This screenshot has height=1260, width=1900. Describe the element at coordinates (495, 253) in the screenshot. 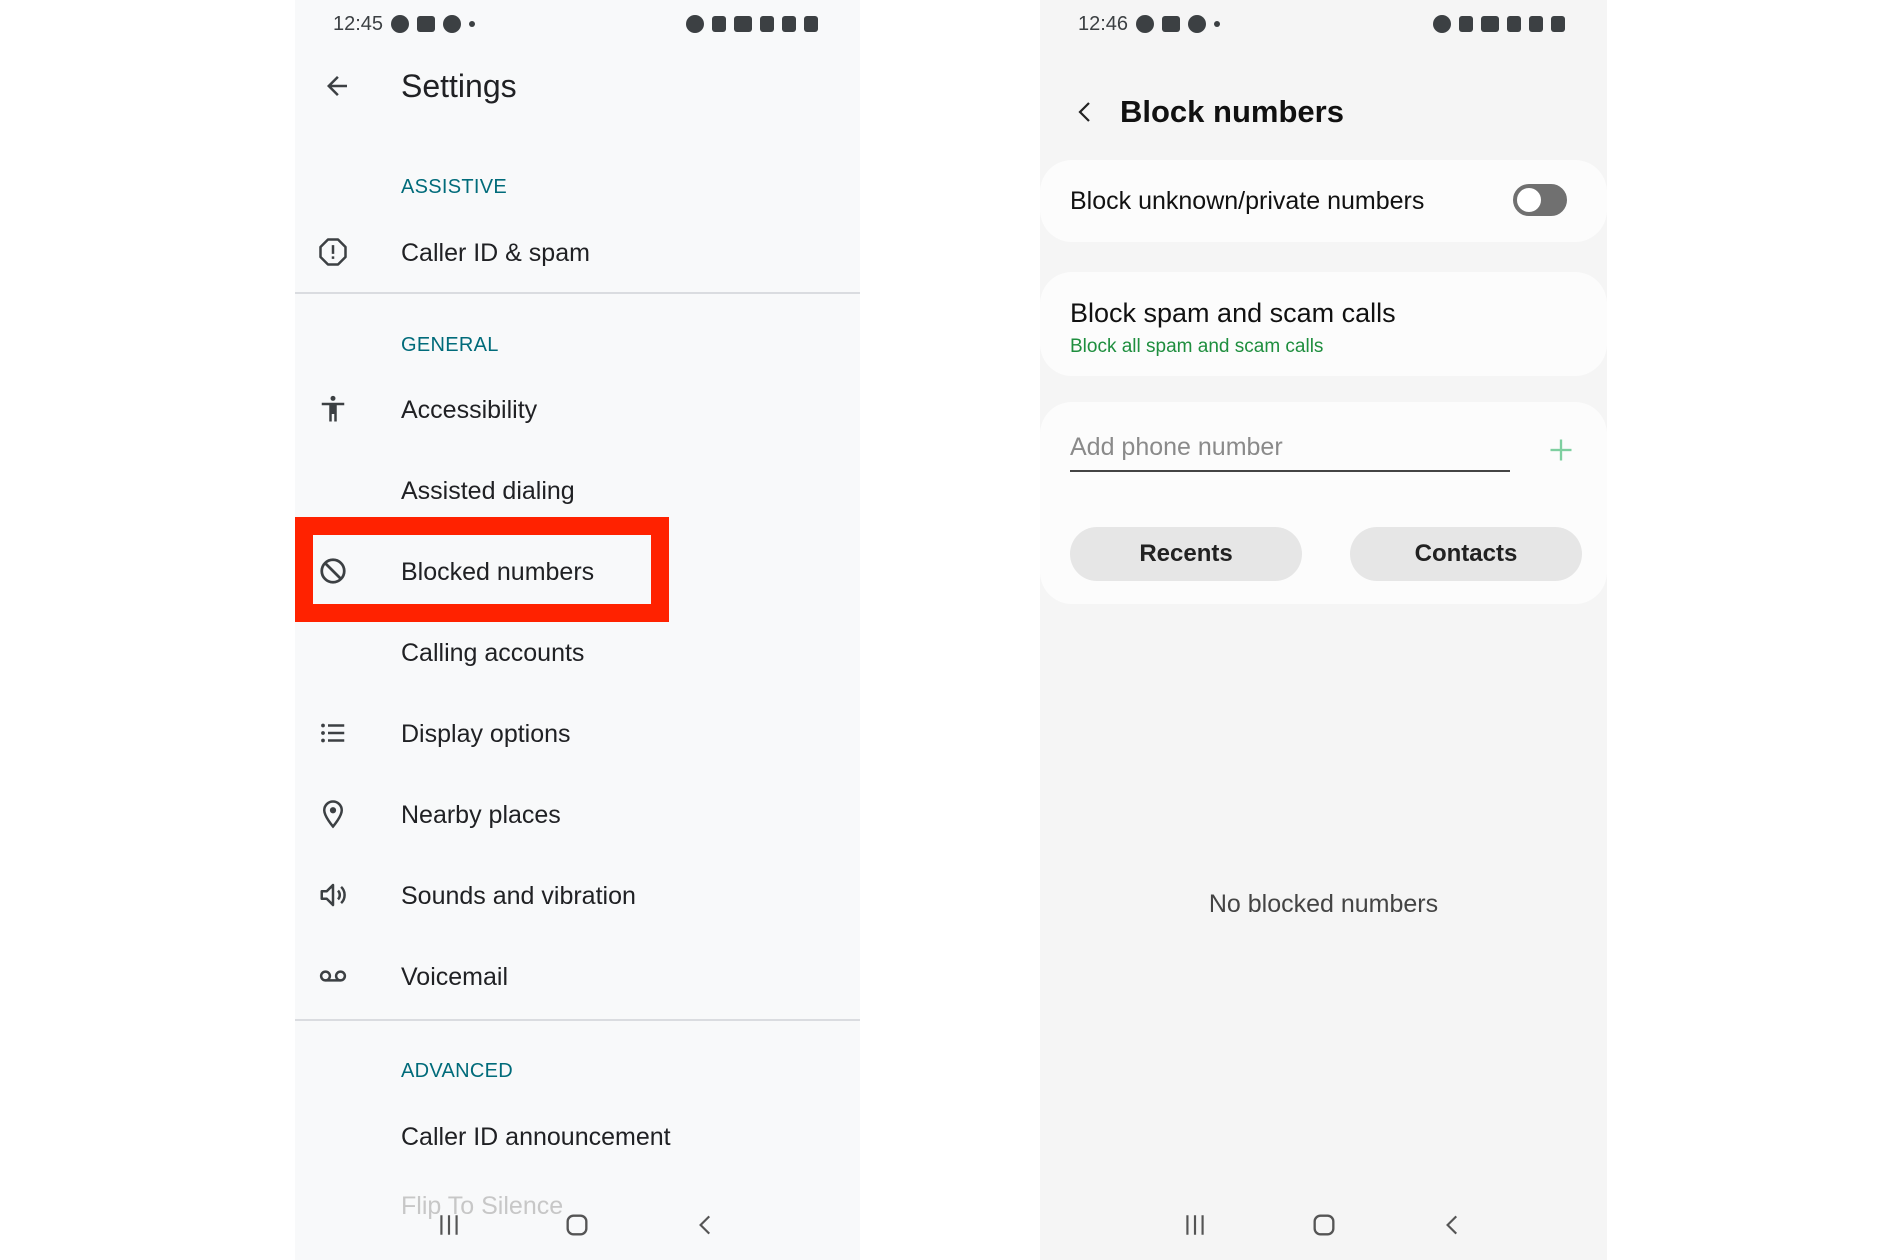

I see `settings-item-label: Caller ID & spam` at that location.